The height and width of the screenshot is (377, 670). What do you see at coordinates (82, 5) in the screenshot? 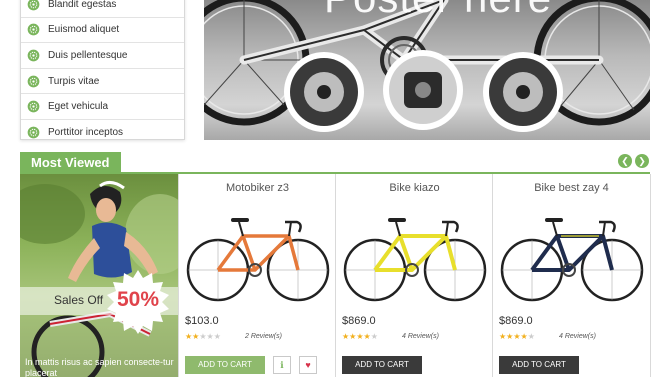
I see `category-label: Blandit egestas` at bounding box center [82, 5].